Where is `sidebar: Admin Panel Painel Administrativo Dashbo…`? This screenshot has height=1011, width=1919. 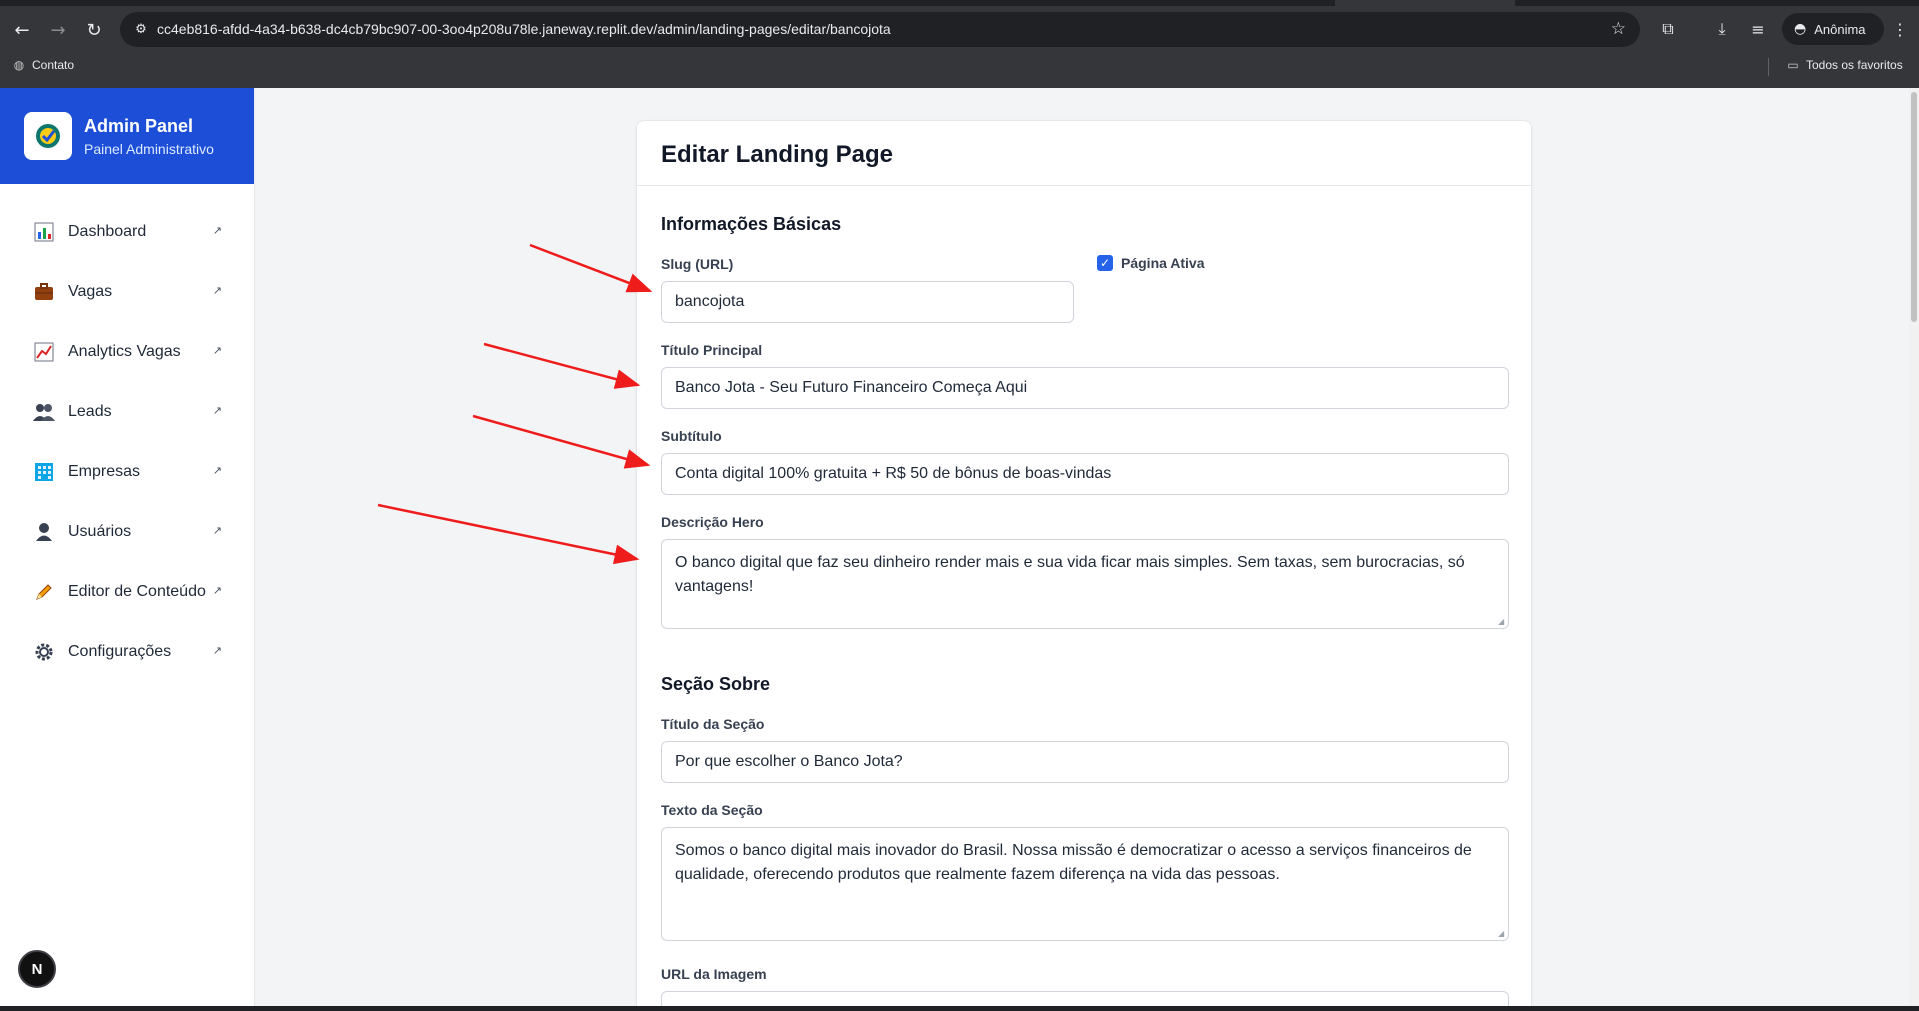 sidebar: Admin Panel Painel Administrativo Dashbo… is located at coordinates (127, 549).